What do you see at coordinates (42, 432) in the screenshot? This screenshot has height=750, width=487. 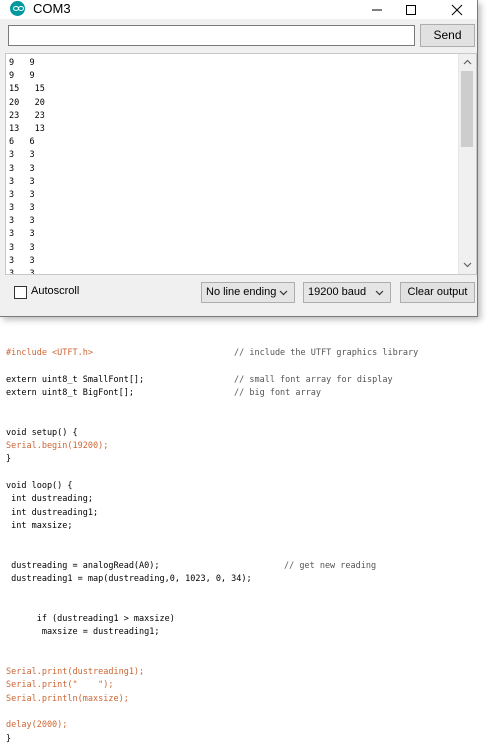 I see `code-text: void setup() {` at bounding box center [42, 432].